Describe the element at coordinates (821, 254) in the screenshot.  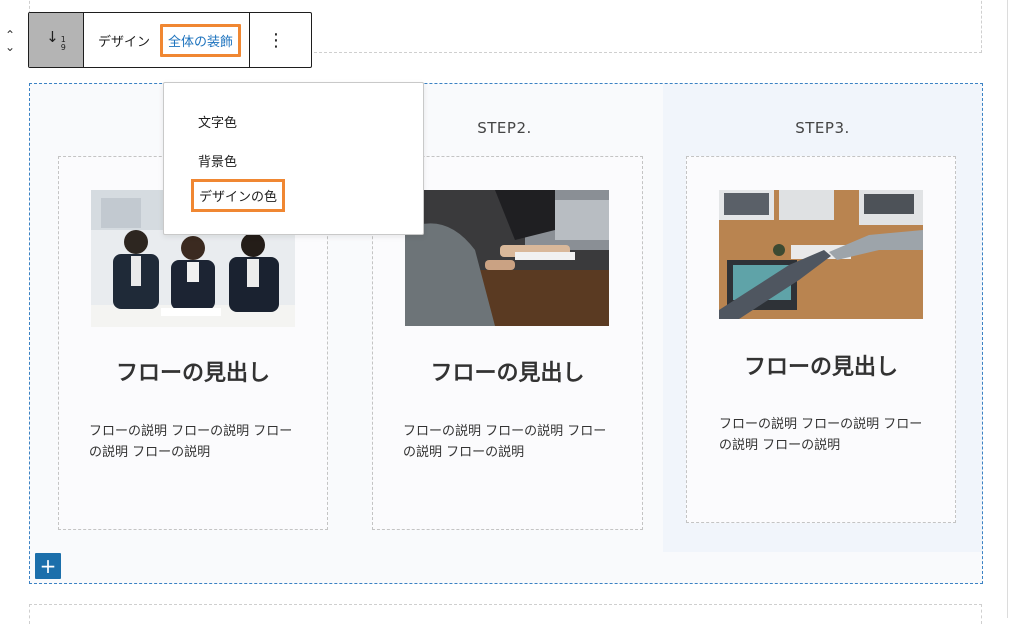
I see `handshake-desk-photo` at that location.